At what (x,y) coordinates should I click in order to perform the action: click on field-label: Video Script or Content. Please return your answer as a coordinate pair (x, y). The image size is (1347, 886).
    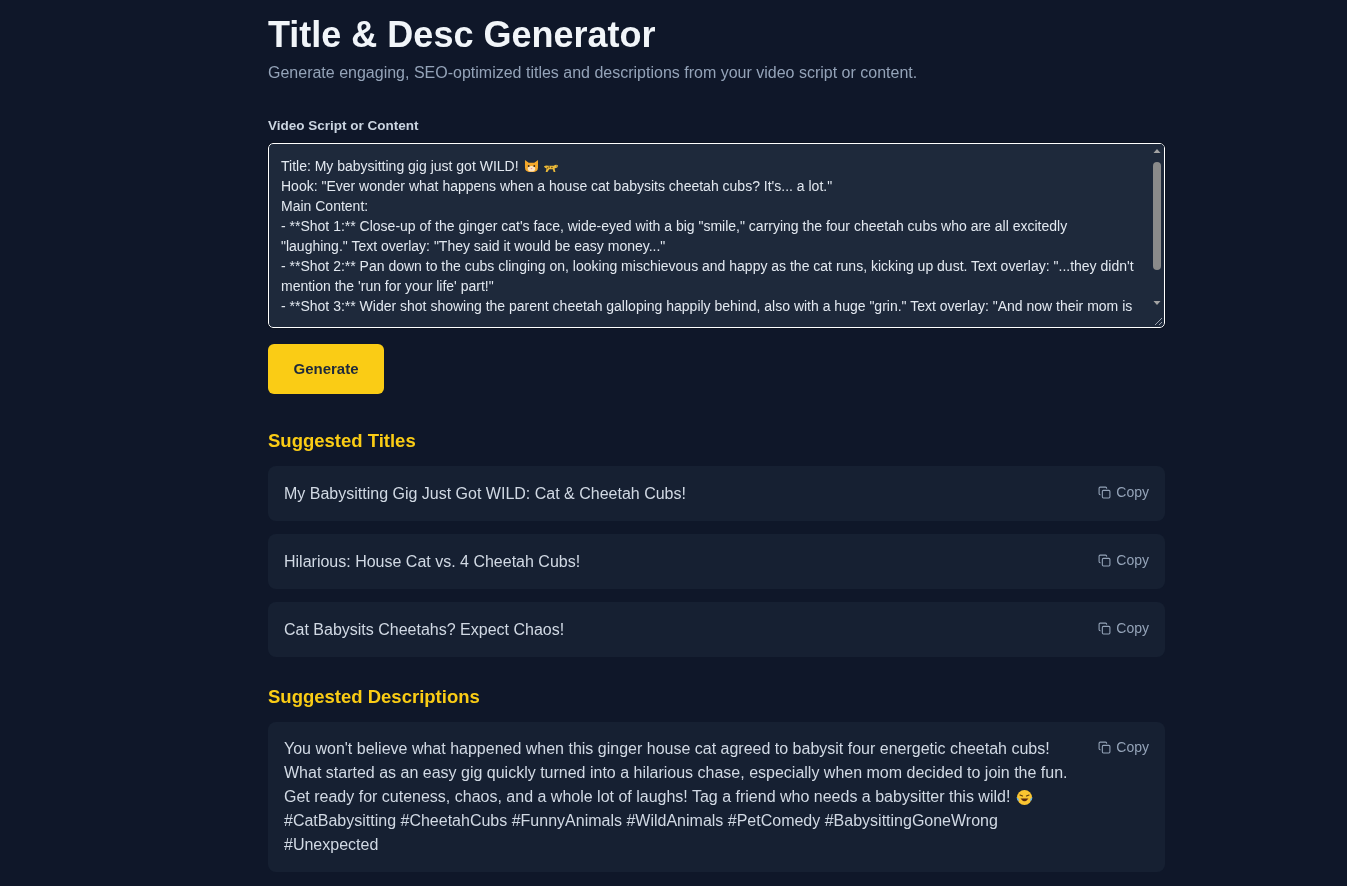
    Looking at the image, I should click on (343, 126).